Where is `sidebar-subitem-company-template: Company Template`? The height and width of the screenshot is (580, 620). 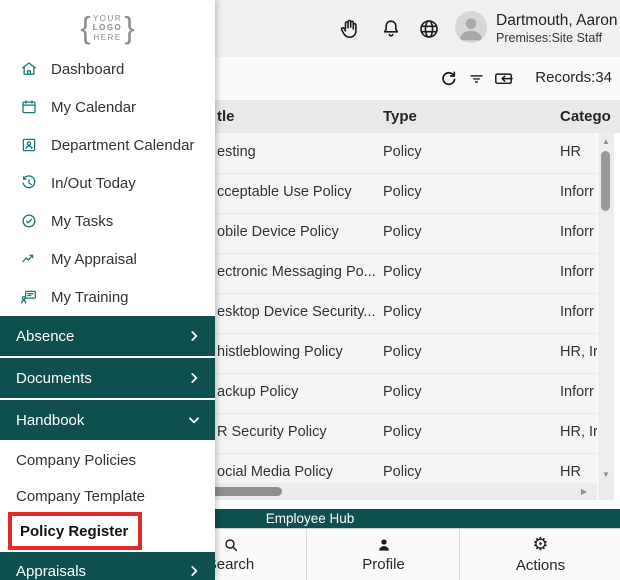 sidebar-subitem-company-template: Company Template is located at coordinates (107, 496).